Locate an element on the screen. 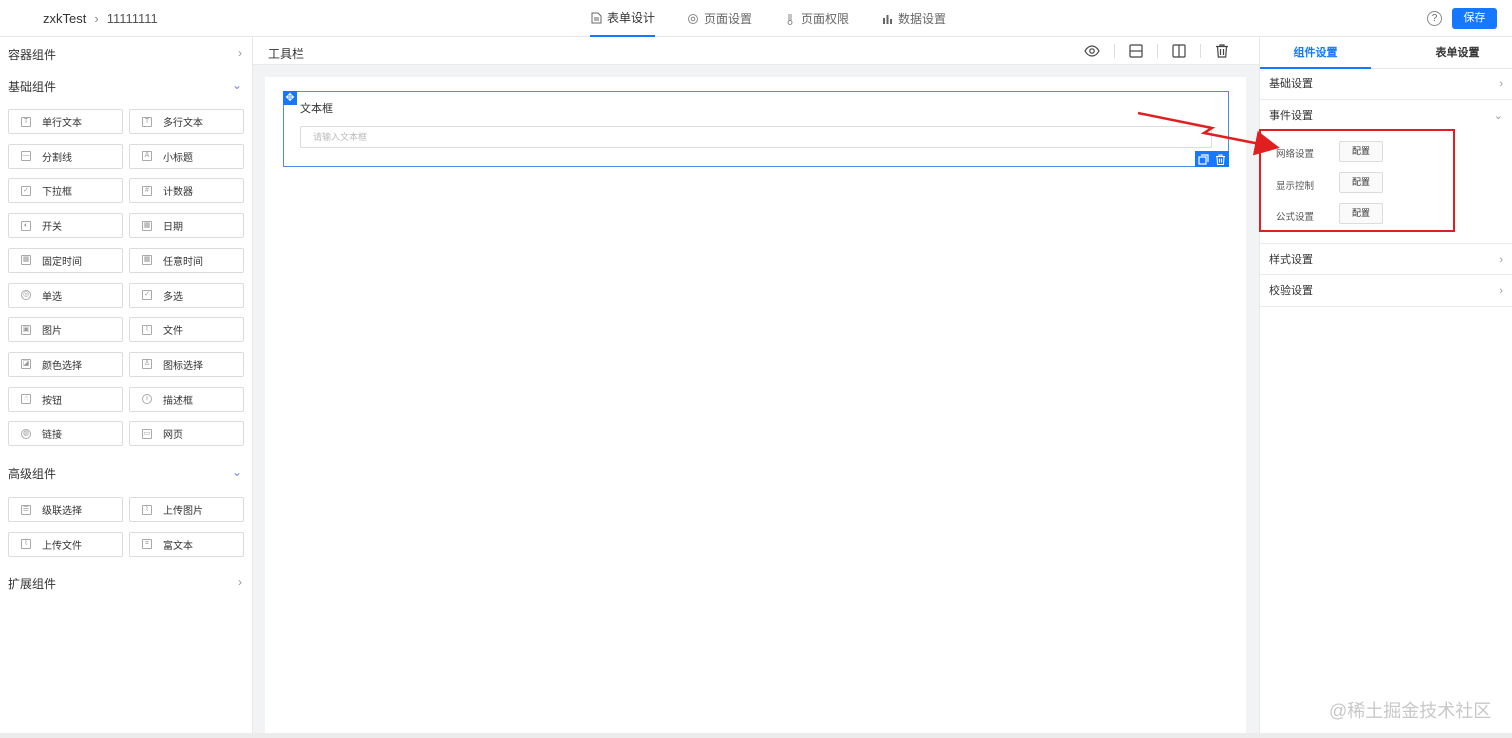  toolbar: 工具栏 is located at coordinates (756, 51).